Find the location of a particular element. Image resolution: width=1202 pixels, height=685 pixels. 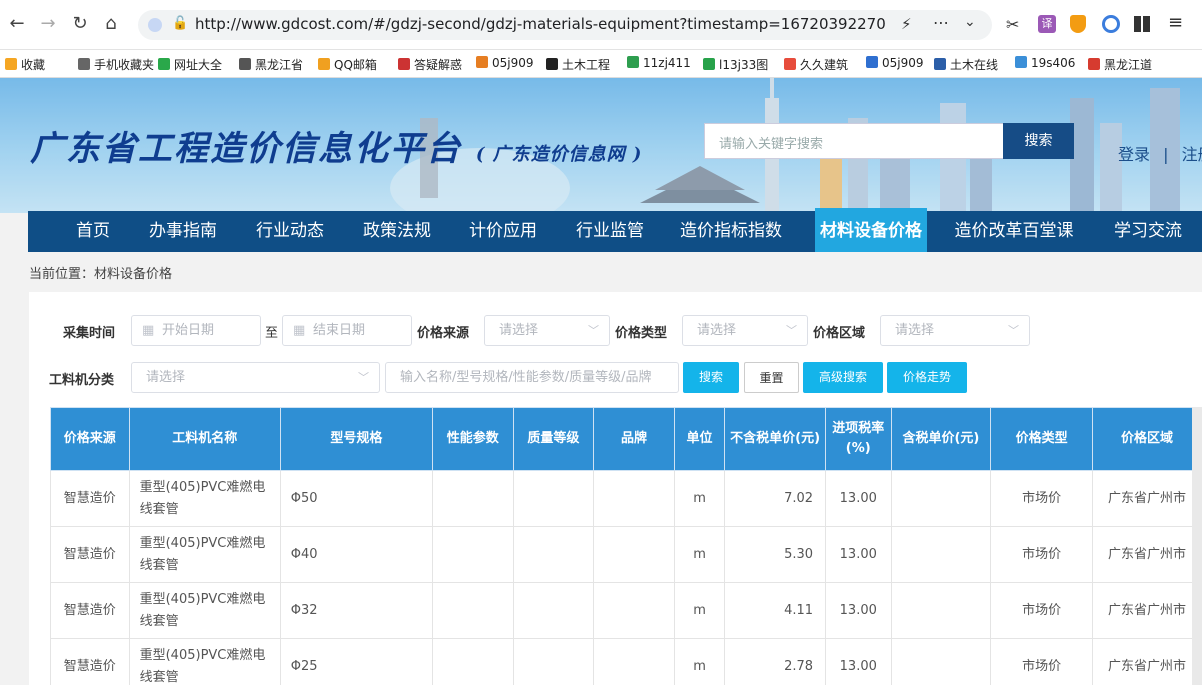

reload-icon: ↻ is located at coordinates (80, 24).